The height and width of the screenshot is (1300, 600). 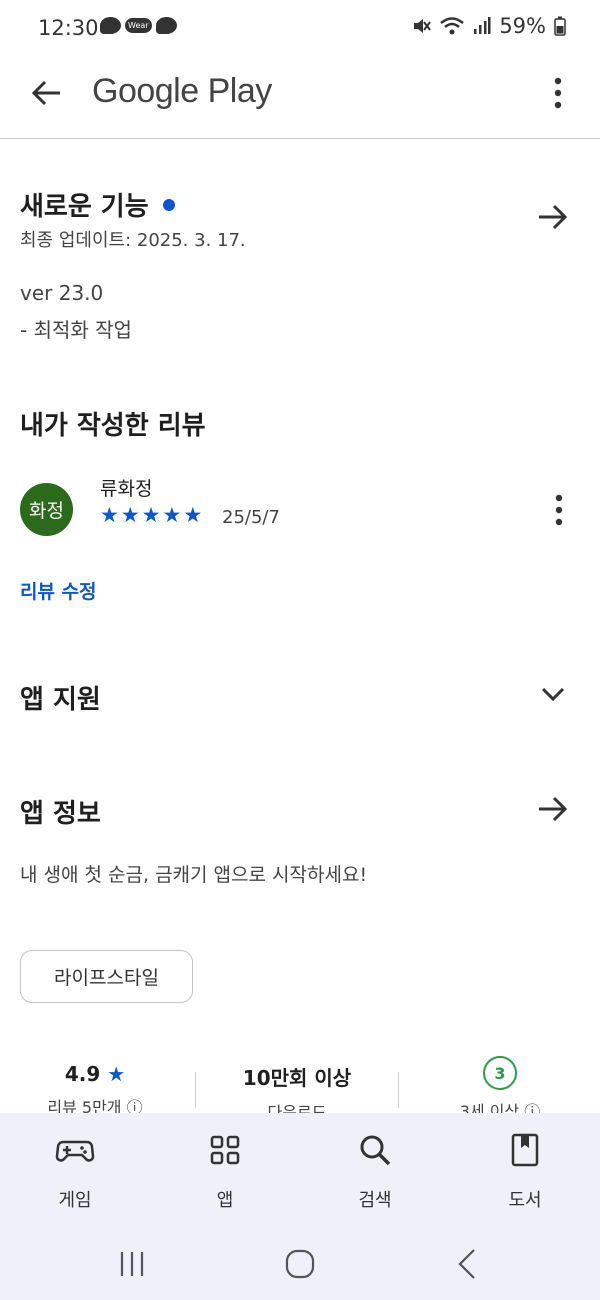 What do you see at coordinates (468, 1264) in the screenshot?
I see `system-back-icon` at bounding box center [468, 1264].